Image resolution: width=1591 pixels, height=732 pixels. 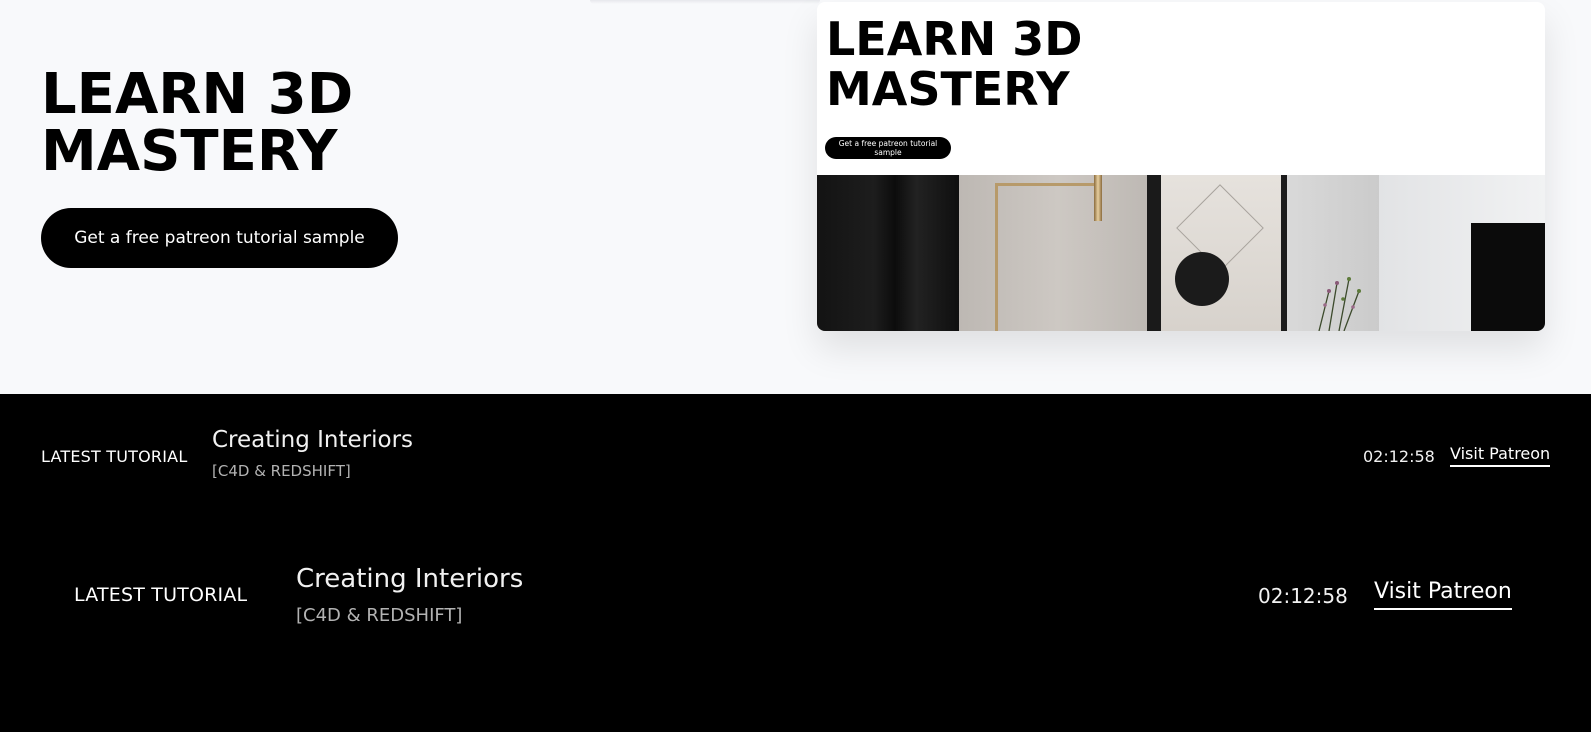 I want to click on black-cabinet, so click(x=1508, y=277).